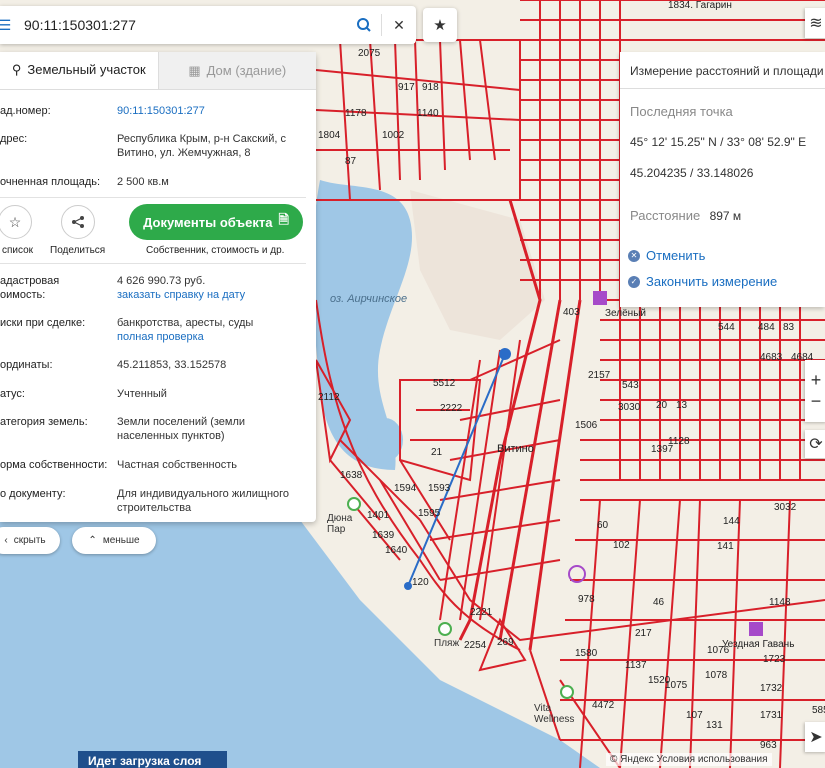 This screenshot has width=825, height=768. Describe the element at coordinates (178, 25) in the screenshot. I see `search-input: 90:11:150301:277` at that location.